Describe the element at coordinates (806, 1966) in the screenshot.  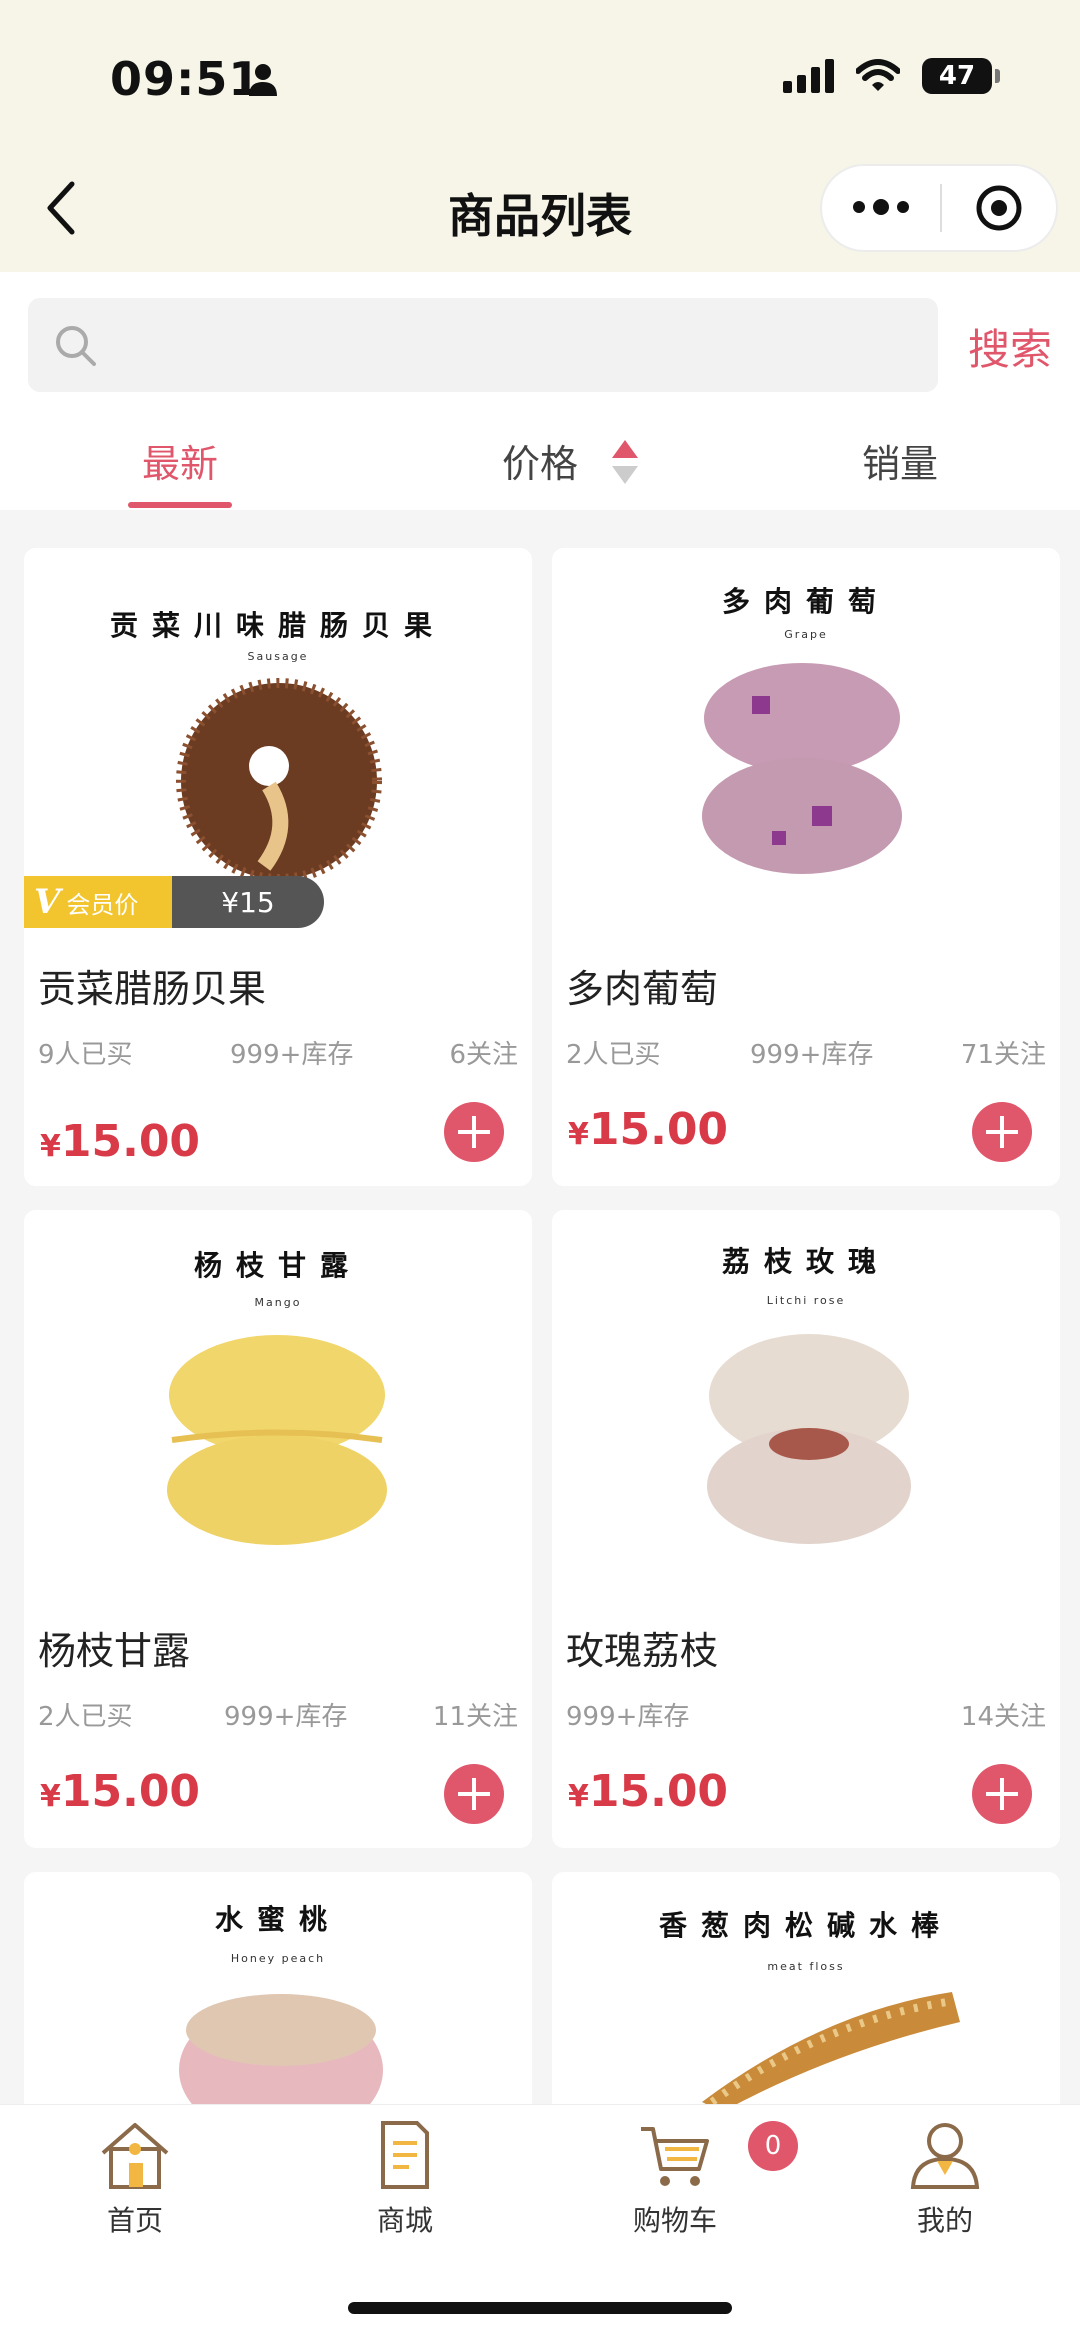
I see `image-subtitle: meat floss` at that location.